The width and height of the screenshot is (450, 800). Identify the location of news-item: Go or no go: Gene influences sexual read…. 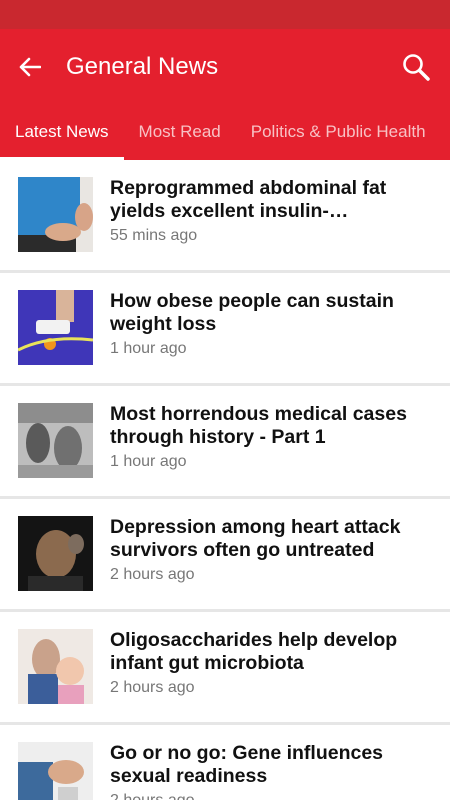
(225, 762).